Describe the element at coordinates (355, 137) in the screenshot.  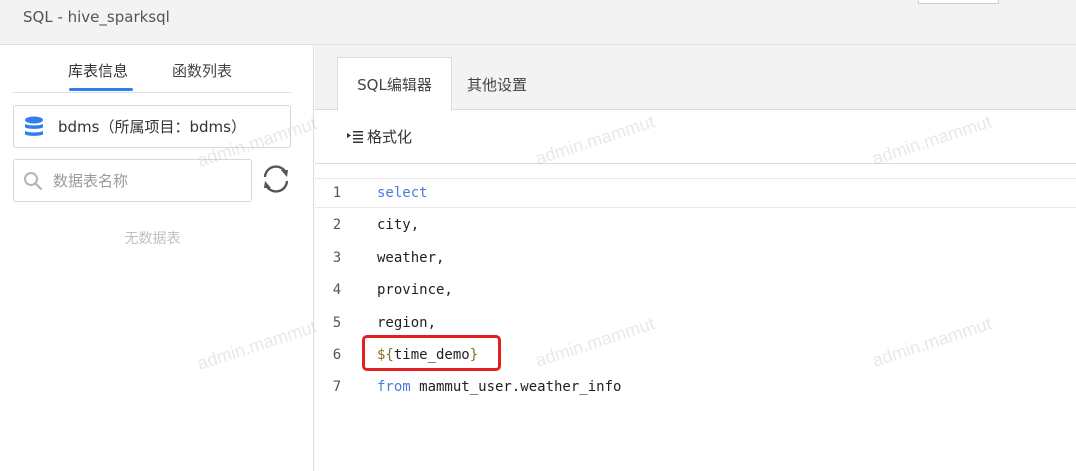
I see `format-icon` at that location.